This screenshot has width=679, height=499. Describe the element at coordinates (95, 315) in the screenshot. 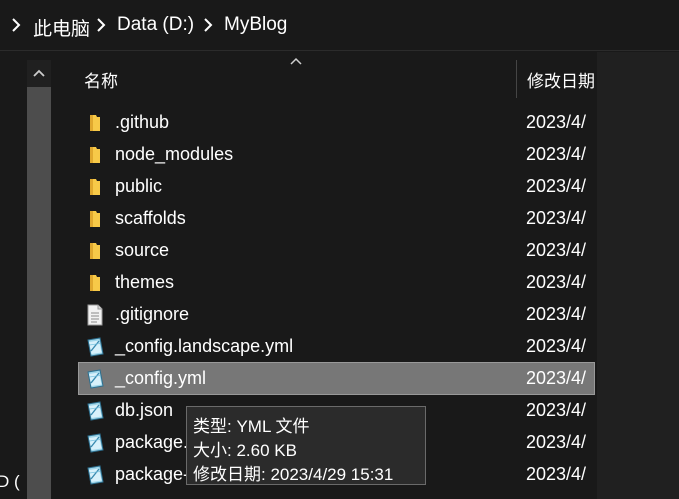

I see `text-file-icon` at that location.